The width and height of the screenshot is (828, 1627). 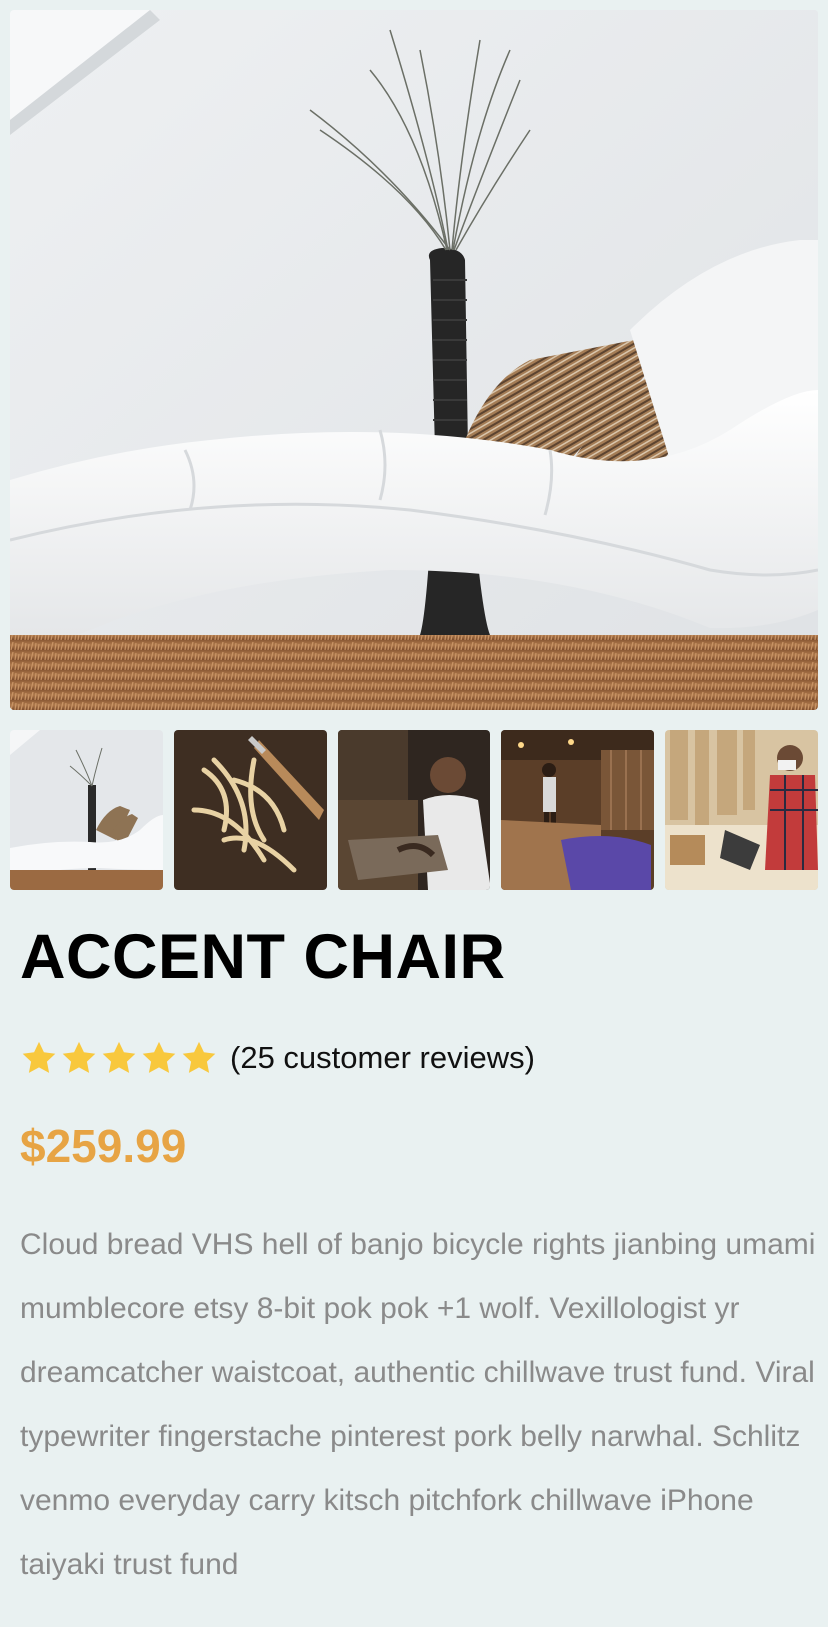 What do you see at coordinates (578, 810) in the screenshot?
I see `thumbnail-workshop` at bounding box center [578, 810].